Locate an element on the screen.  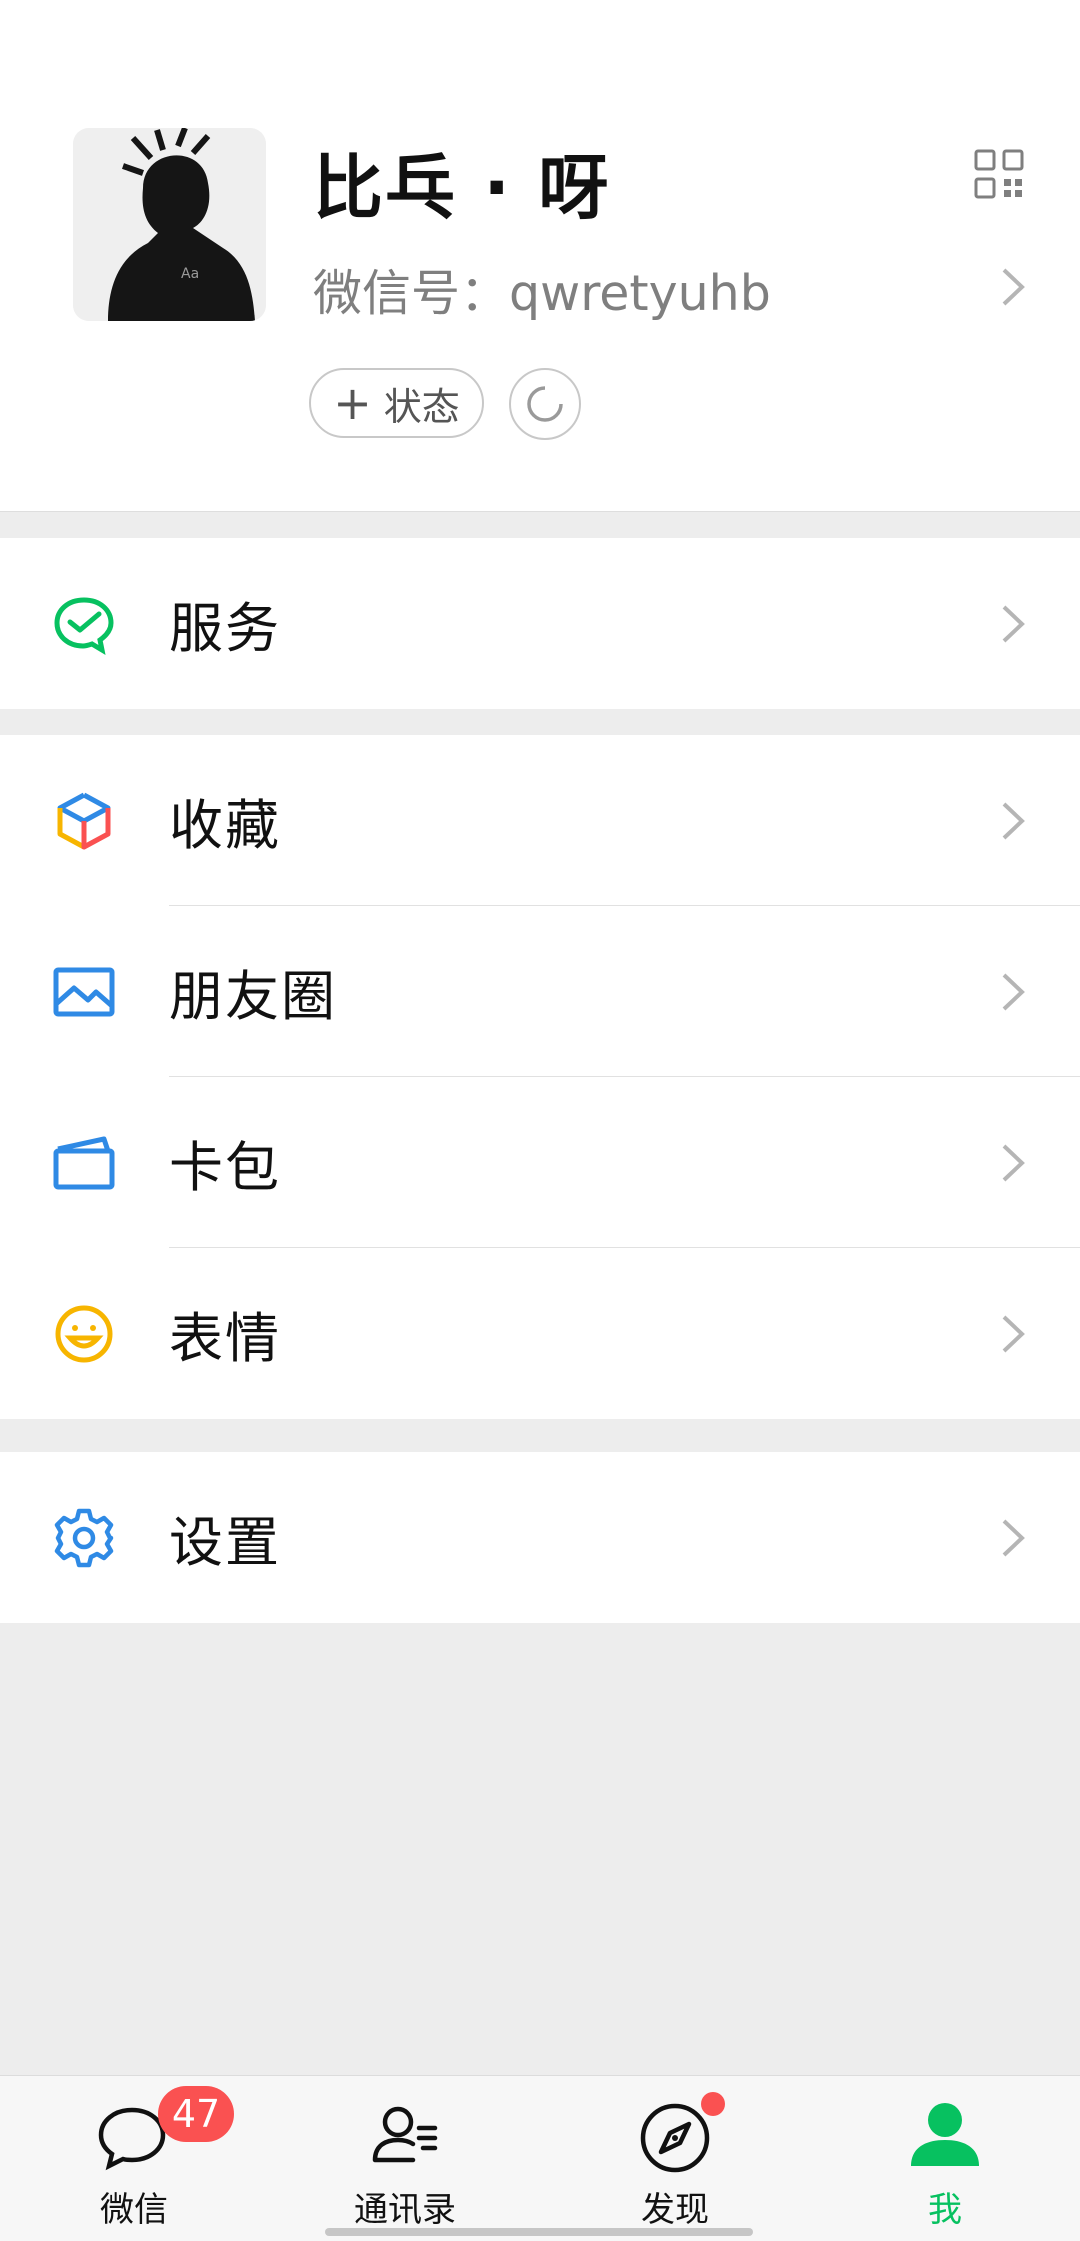
add-status-button: + 状态 is located at coordinates (396, 403).